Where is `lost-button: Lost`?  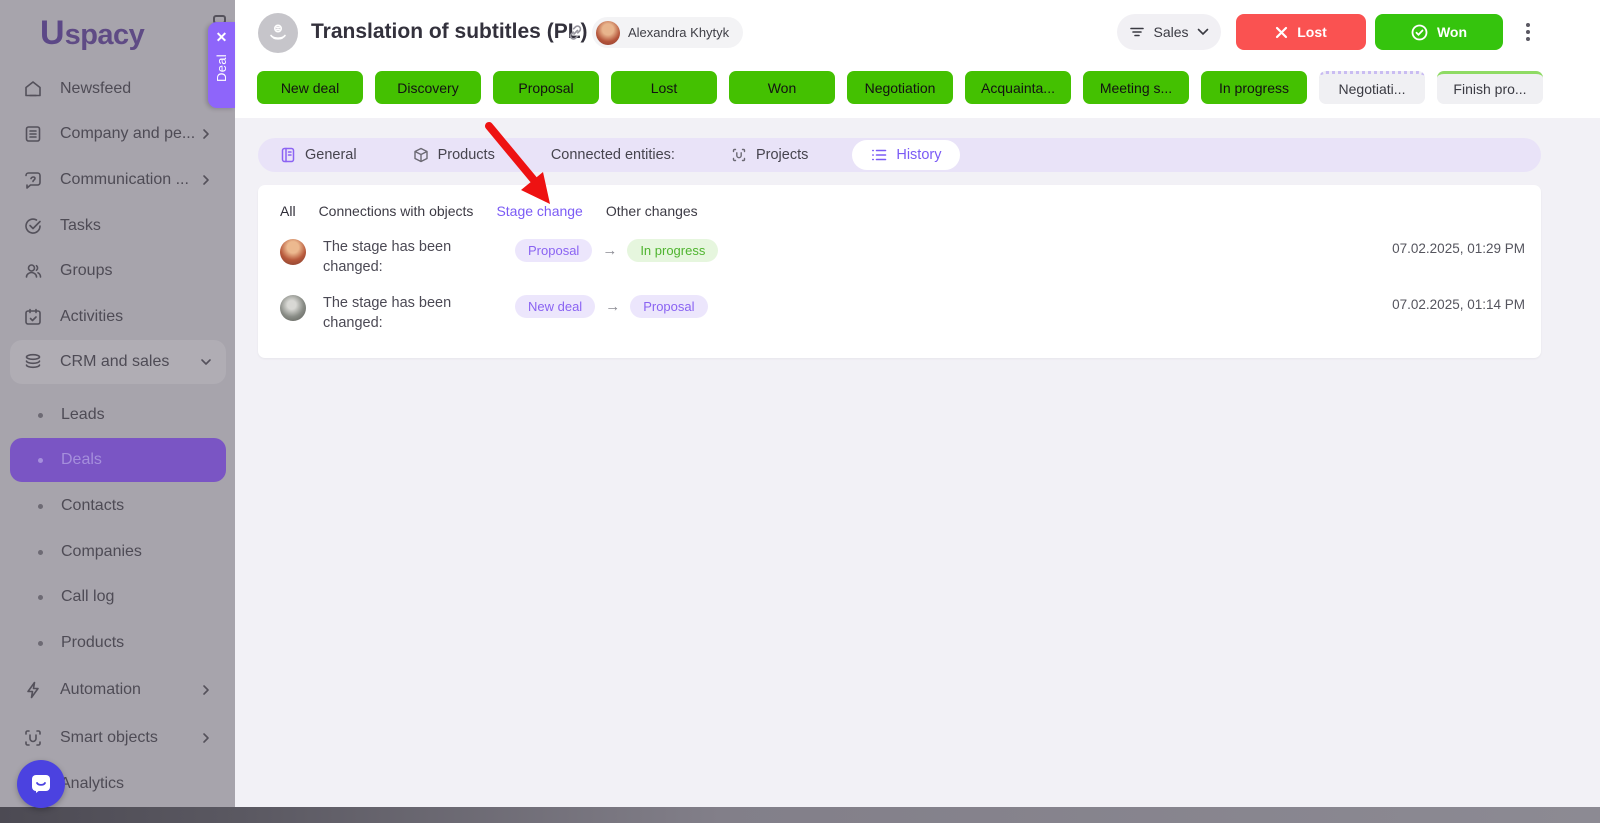
lost-button: Lost is located at coordinates (1301, 32).